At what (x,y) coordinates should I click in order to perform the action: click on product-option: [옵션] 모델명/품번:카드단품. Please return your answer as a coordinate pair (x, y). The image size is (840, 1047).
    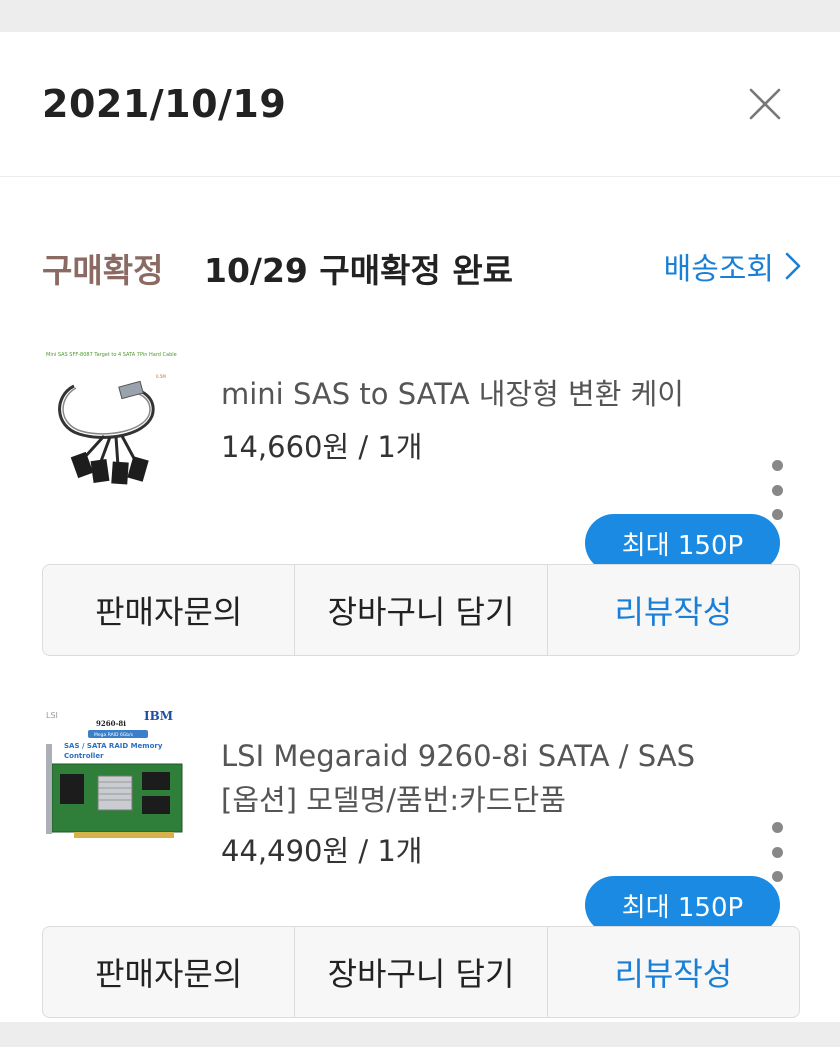
    Looking at the image, I should click on (481, 800).